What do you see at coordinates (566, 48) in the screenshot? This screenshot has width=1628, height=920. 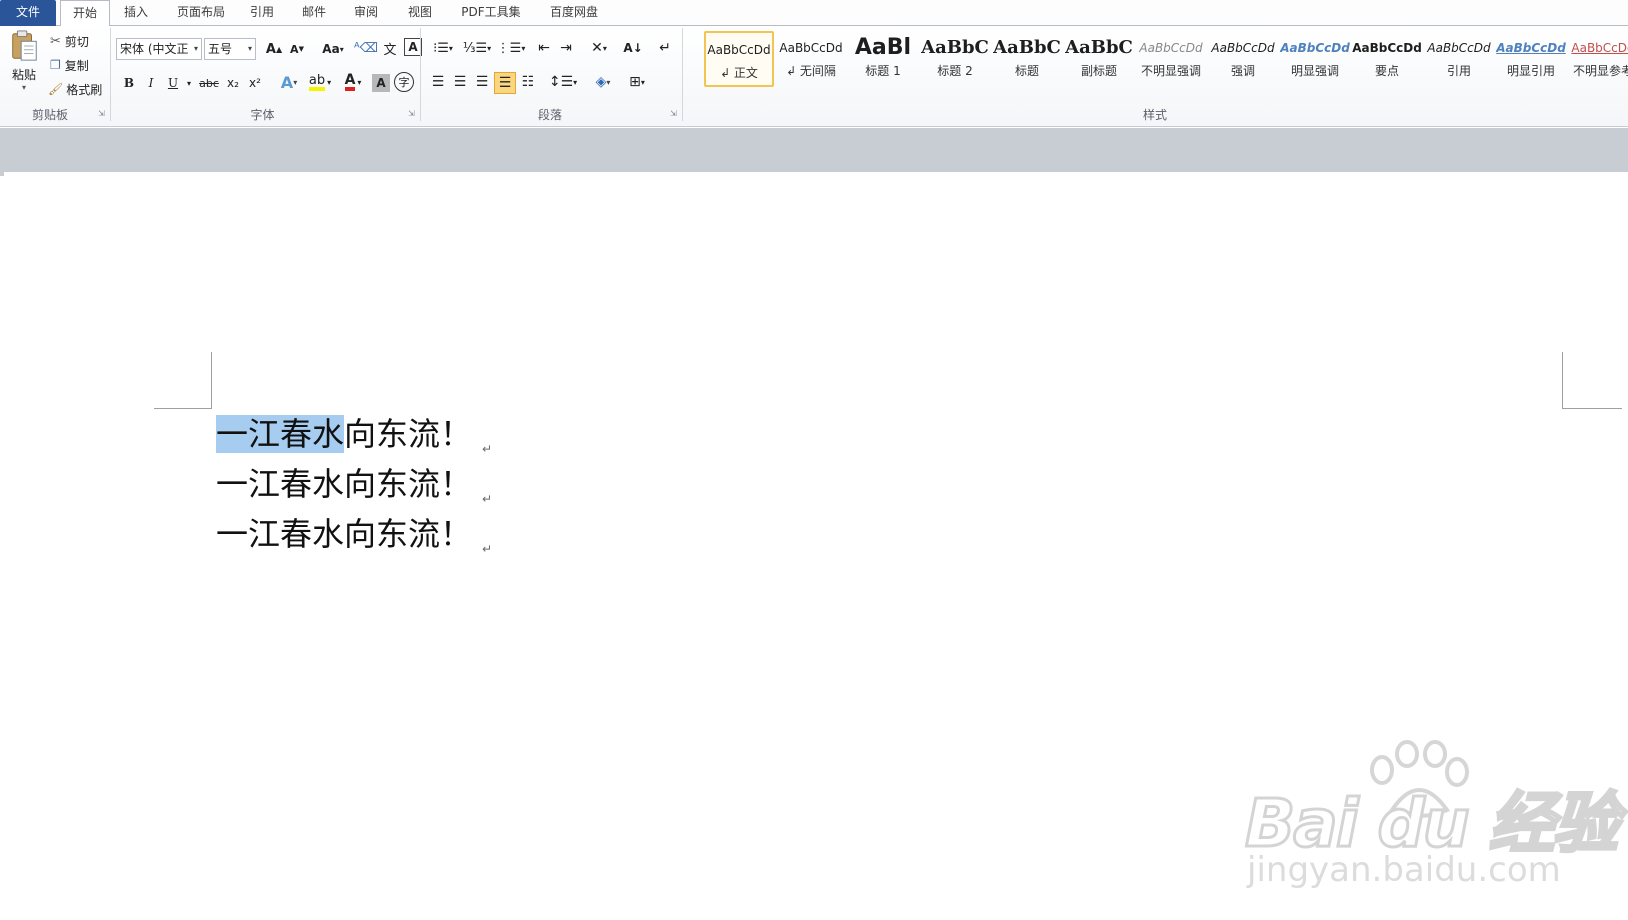 I see `increase-indent-icon: ⇥` at bounding box center [566, 48].